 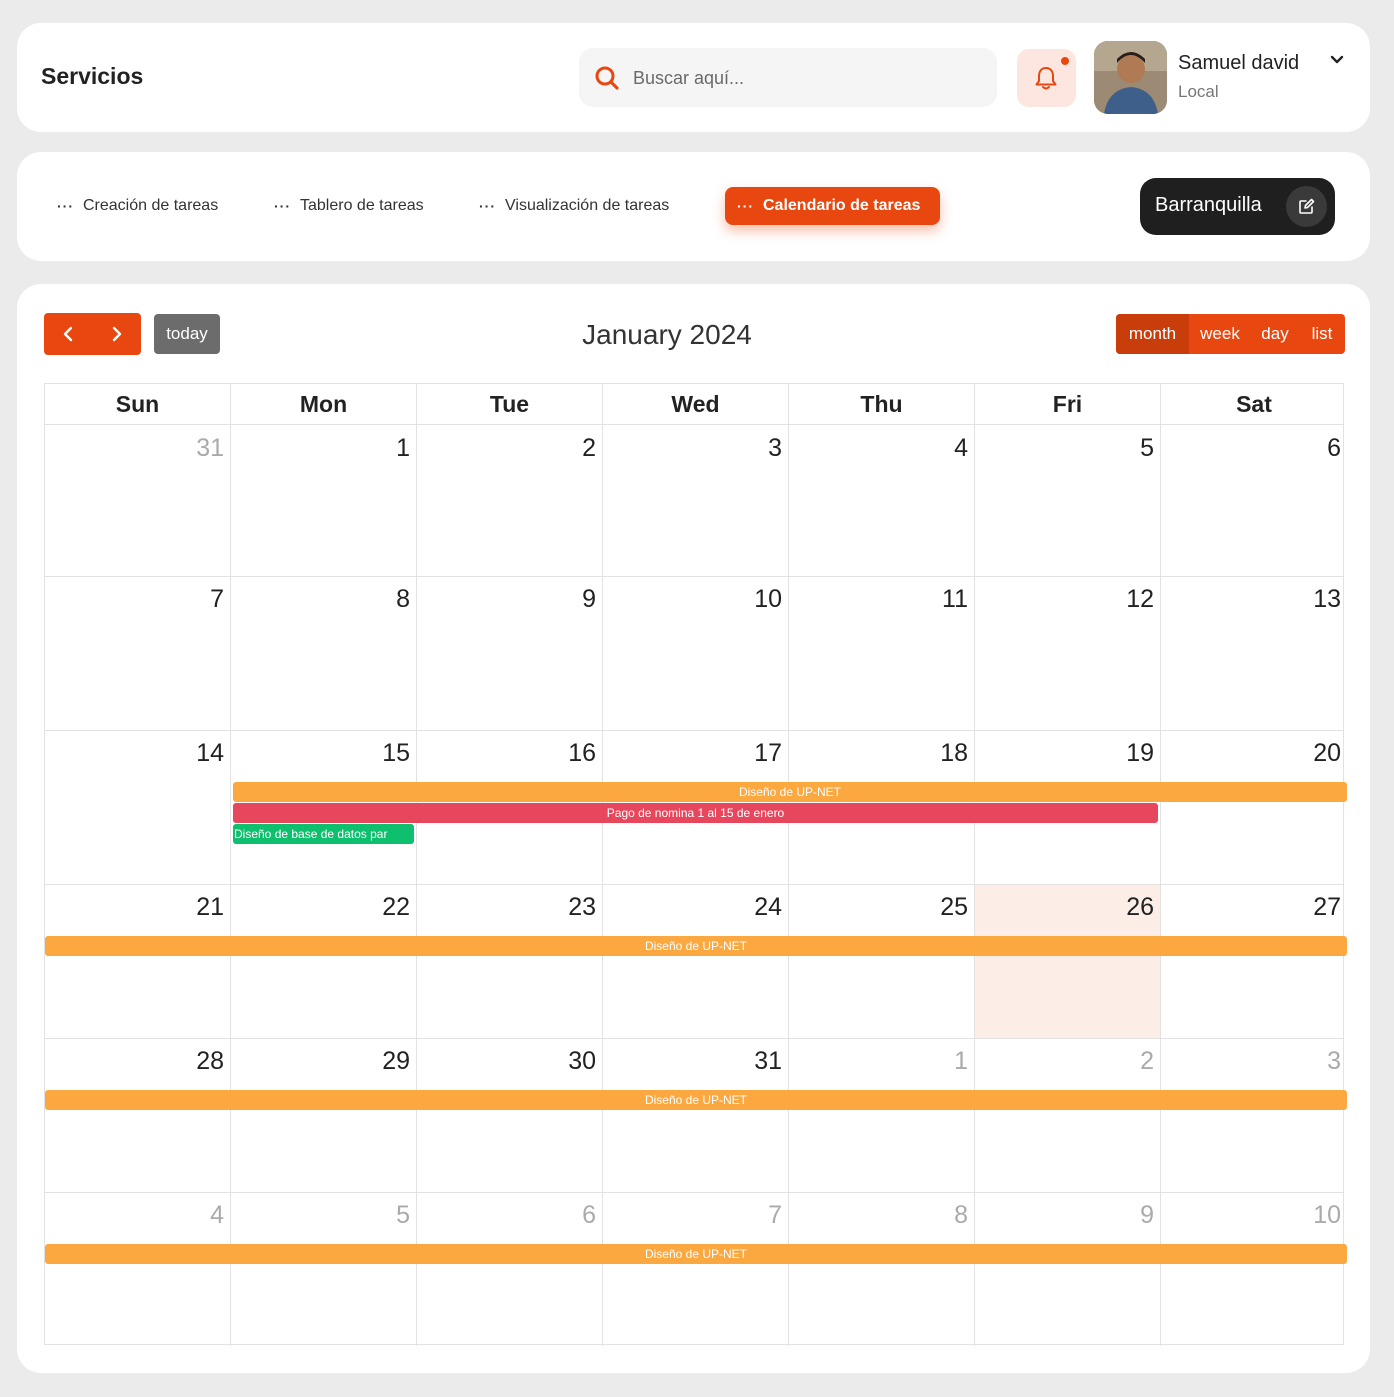 I want to click on day-number: 30, so click(x=566, y=1061).